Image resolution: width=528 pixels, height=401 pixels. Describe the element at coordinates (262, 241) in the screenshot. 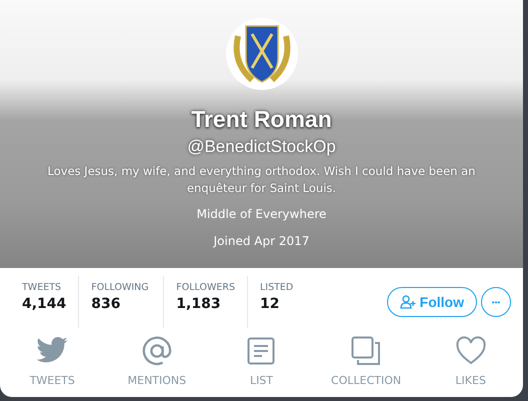

I see `join-date: Joined Apr 2017` at that location.